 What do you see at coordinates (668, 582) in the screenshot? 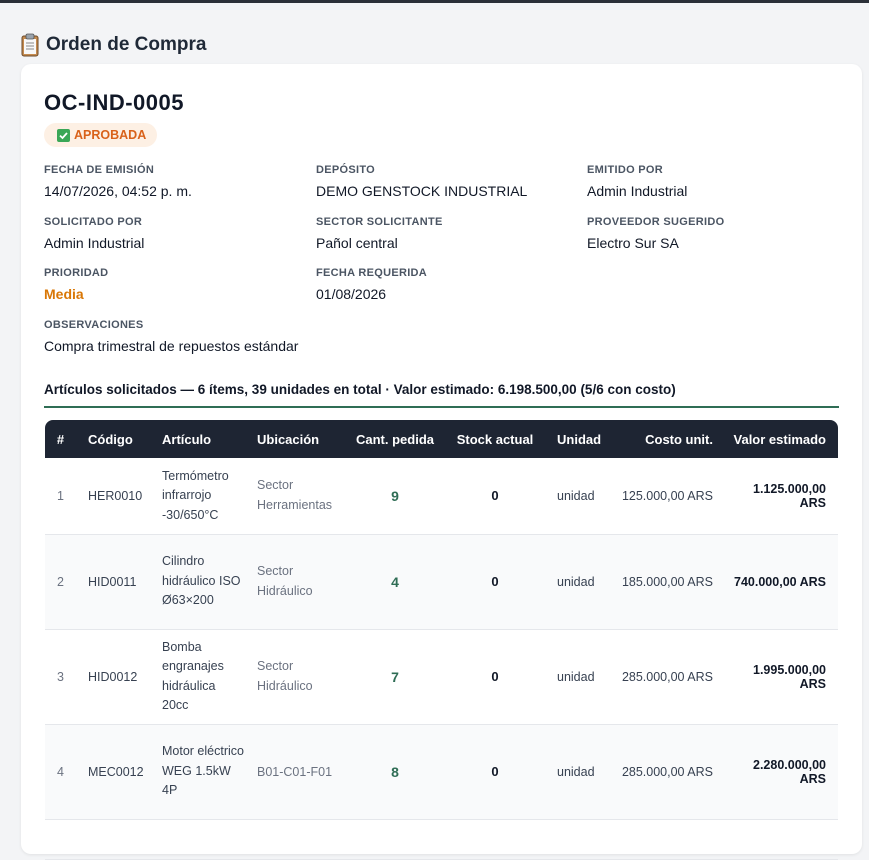
I see `row-unit-cost: 185.000,00 ARS` at bounding box center [668, 582].